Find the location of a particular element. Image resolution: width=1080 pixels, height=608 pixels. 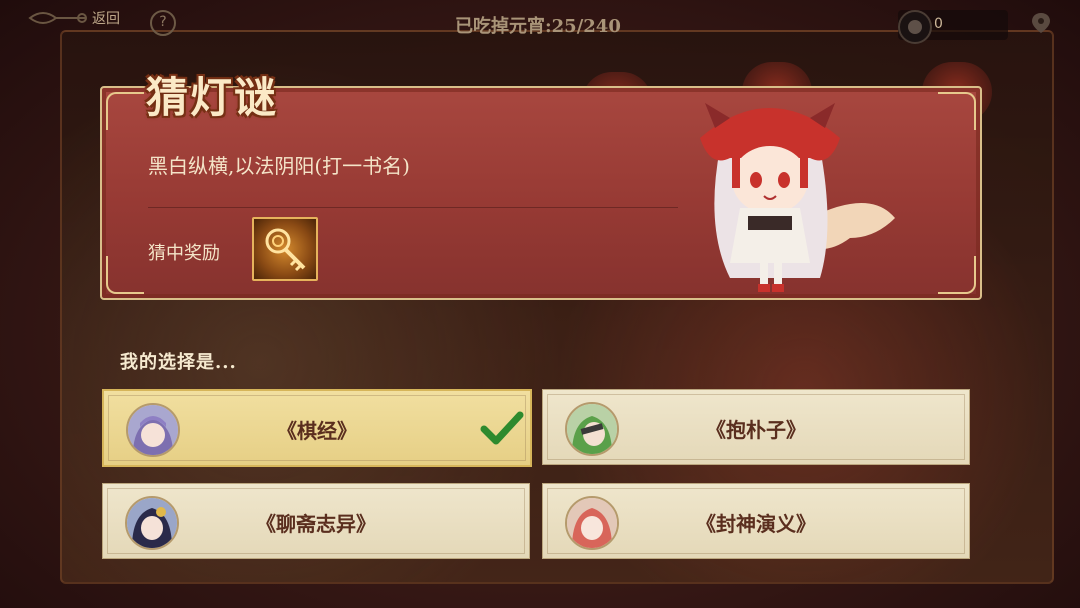

choice-option-2: 《抱朴子》 is located at coordinates (756, 427).